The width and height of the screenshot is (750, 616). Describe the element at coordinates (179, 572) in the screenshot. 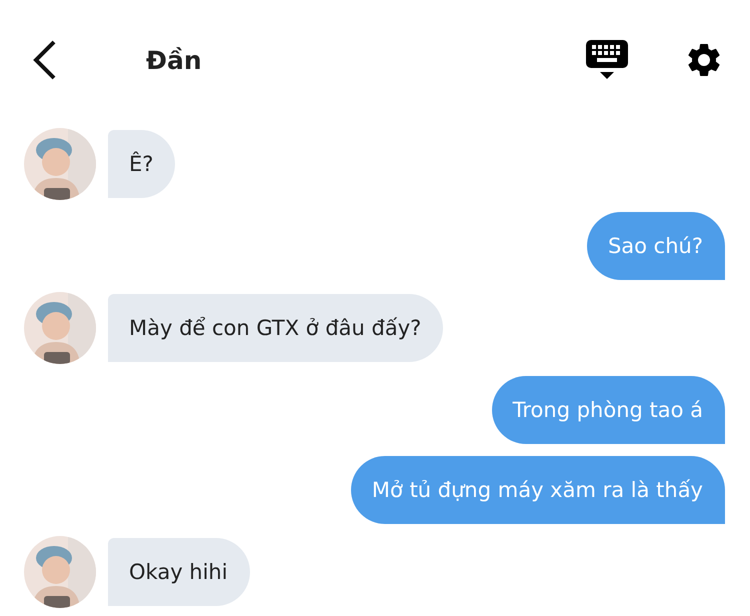

I see `message-bubble: Okay hihi` at that location.